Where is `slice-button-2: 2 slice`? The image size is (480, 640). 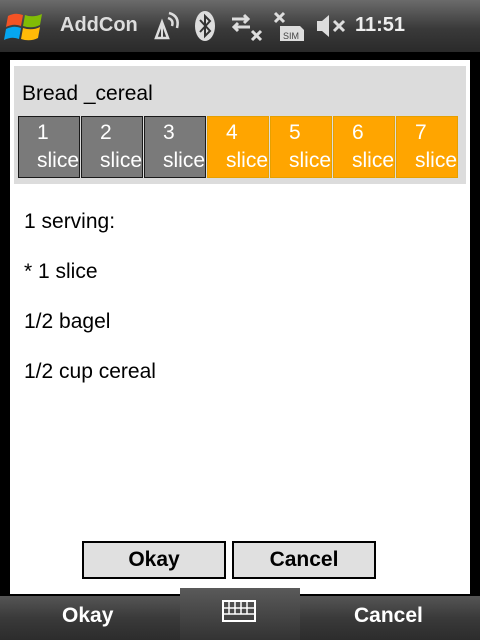
slice-button-2: 2 slice is located at coordinates (112, 147).